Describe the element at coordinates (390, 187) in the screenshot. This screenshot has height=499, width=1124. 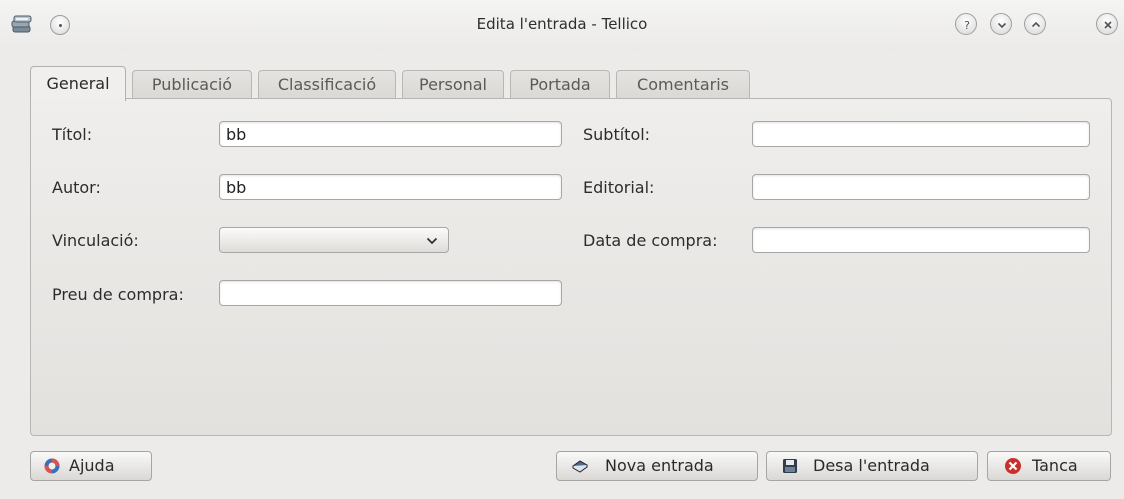
I see `autor-field` at that location.